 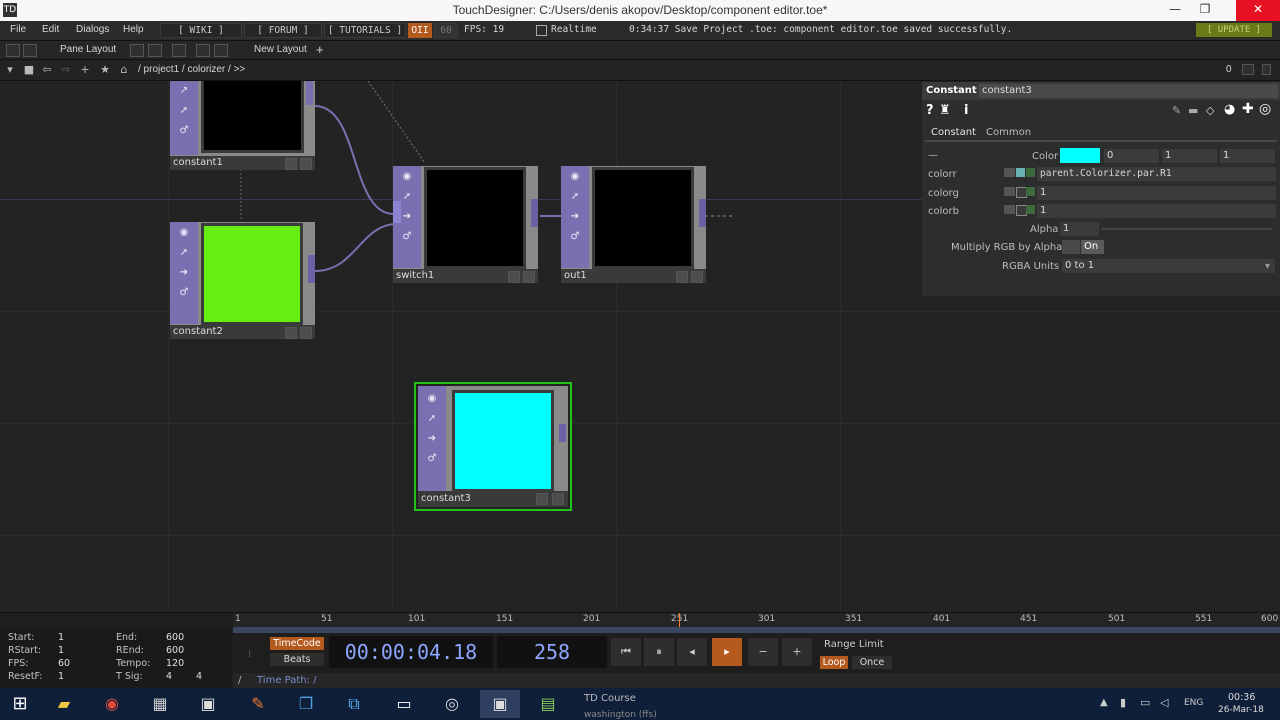 What do you see at coordinates (493, 446) in the screenshot?
I see `node-constant3: ◉ ➚ ➜ ♂ constant3` at bounding box center [493, 446].